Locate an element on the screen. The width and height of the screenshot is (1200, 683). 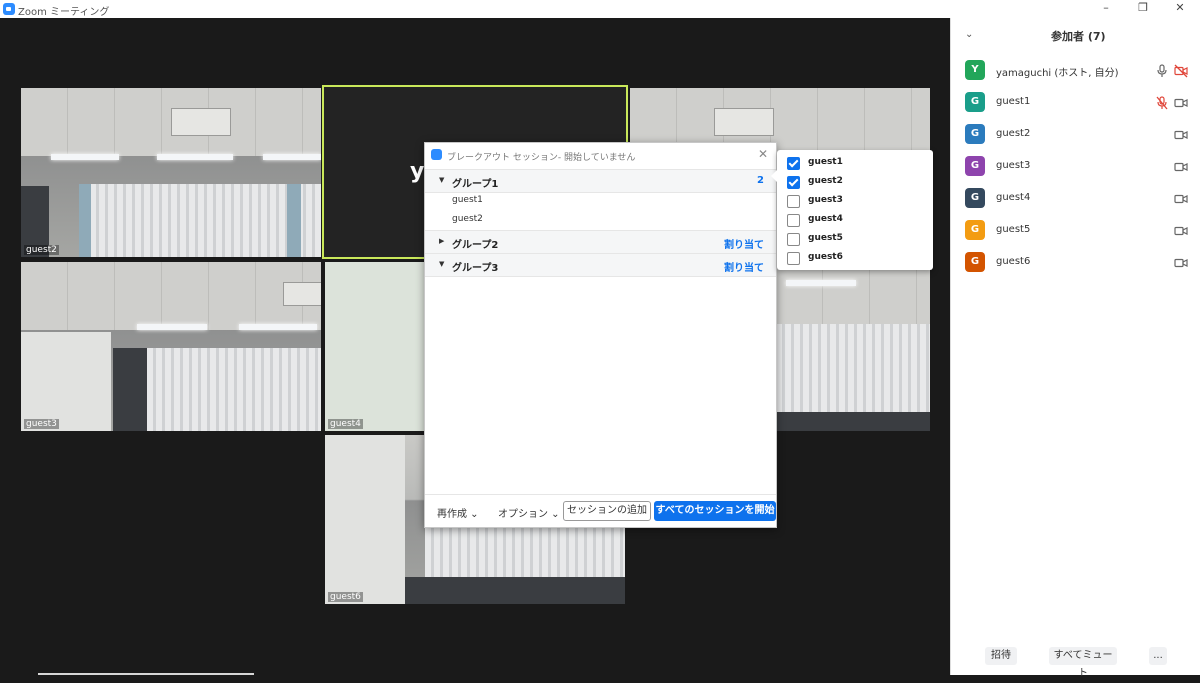
start-all-sessions-button: すべてのセッションを開始 is located at coordinates (715, 511).